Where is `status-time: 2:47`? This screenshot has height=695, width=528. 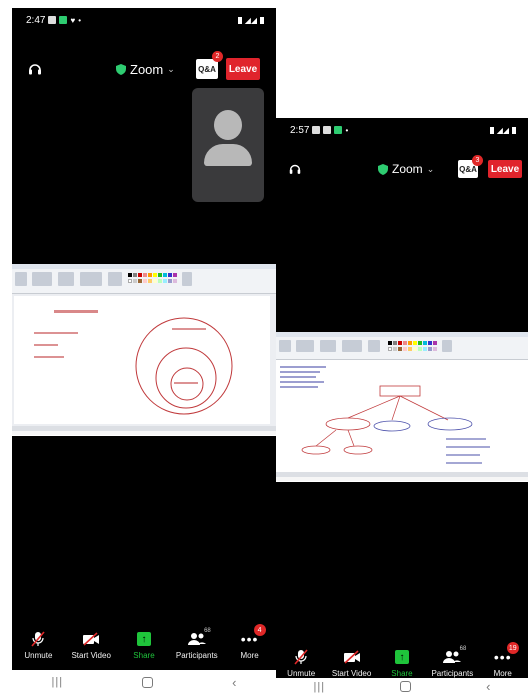
status-time: 2:47 is located at coordinates (36, 20).